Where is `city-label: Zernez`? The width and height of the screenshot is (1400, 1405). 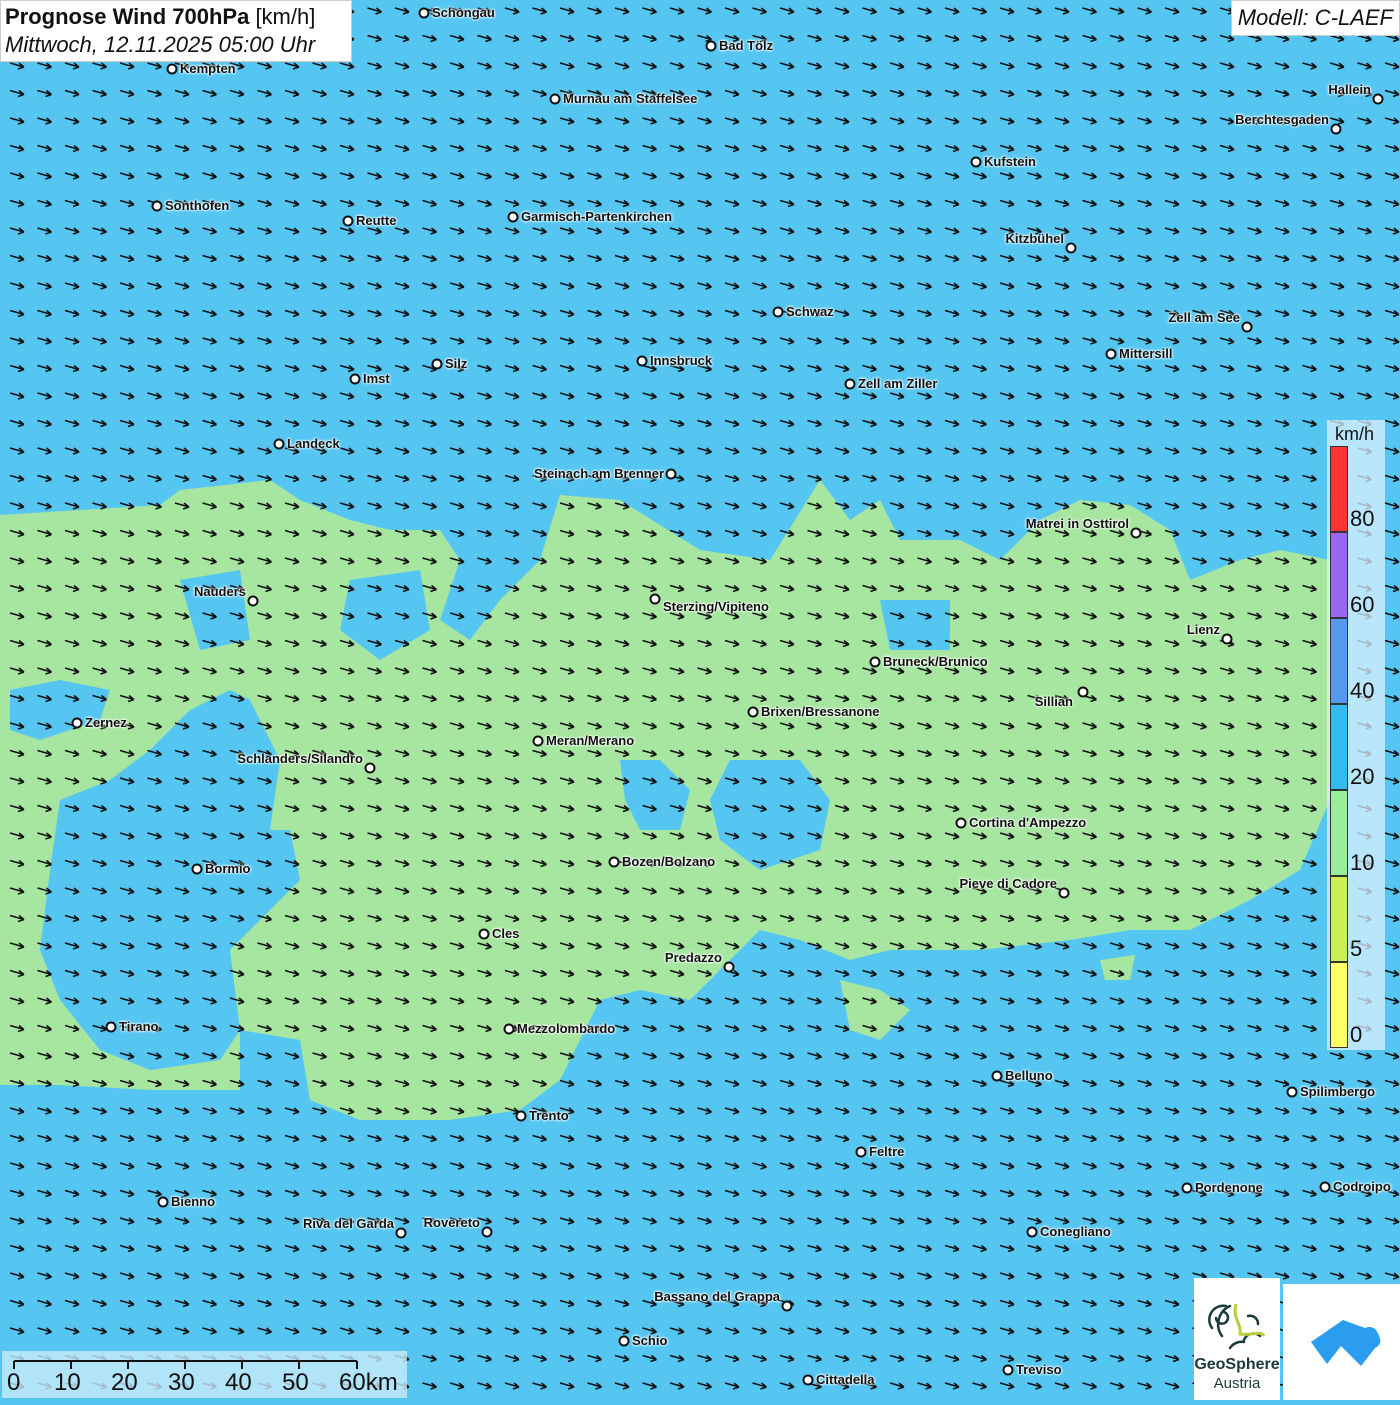
city-label: Zernez is located at coordinates (106, 722).